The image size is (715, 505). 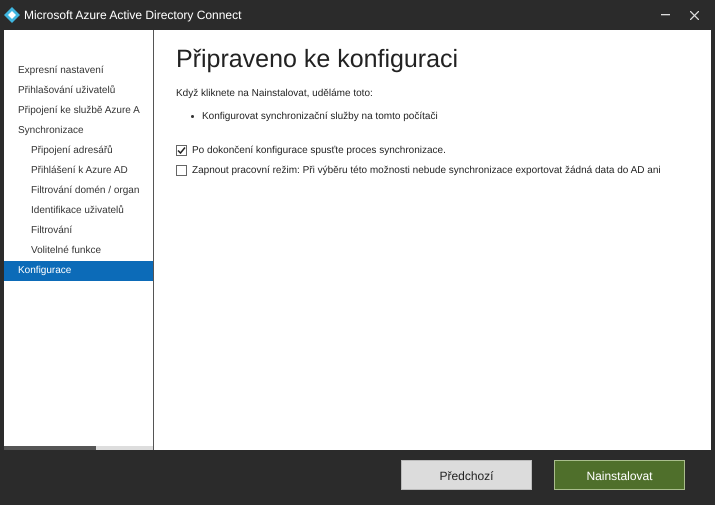 I want to click on window-title: Microsoft Azure Active Directory Connect, so click(x=133, y=15).